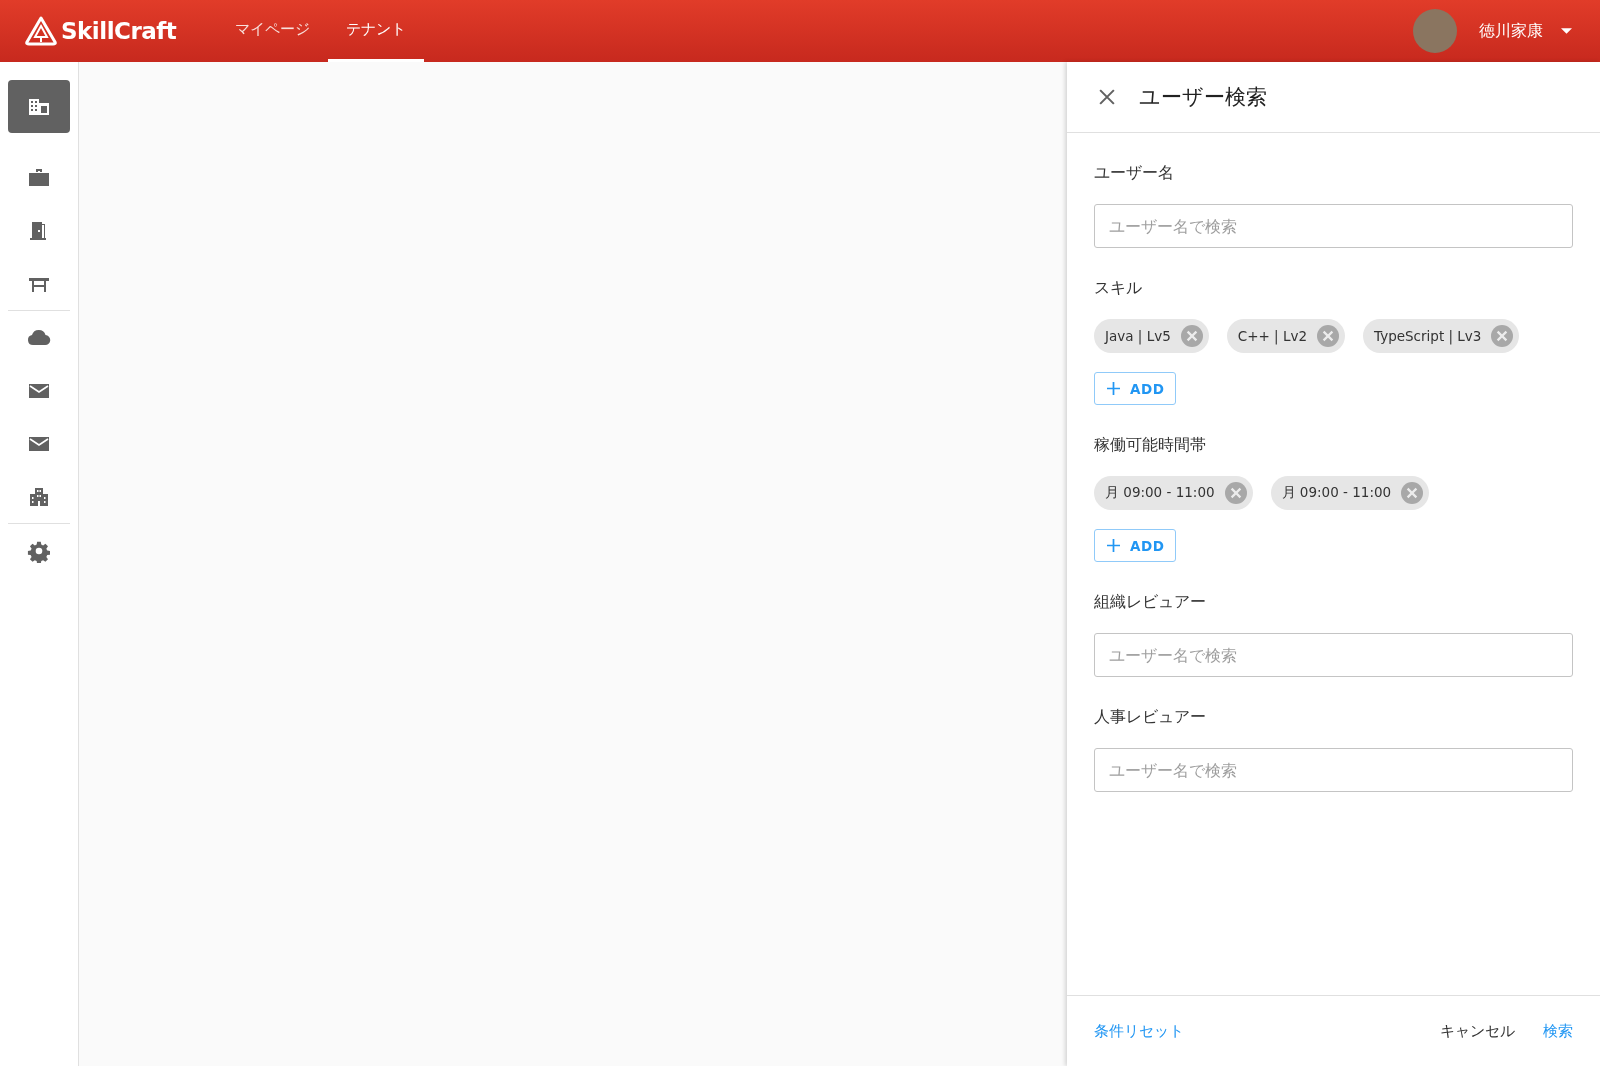  I want to click on search-button: 検索, so click(1558, 1031).